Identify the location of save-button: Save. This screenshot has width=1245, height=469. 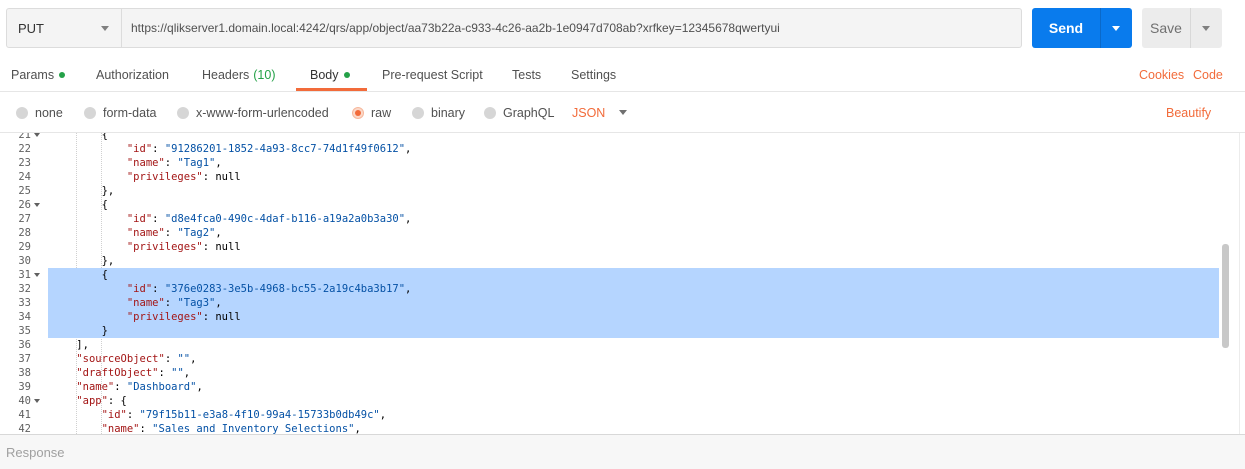
(1182, 28).